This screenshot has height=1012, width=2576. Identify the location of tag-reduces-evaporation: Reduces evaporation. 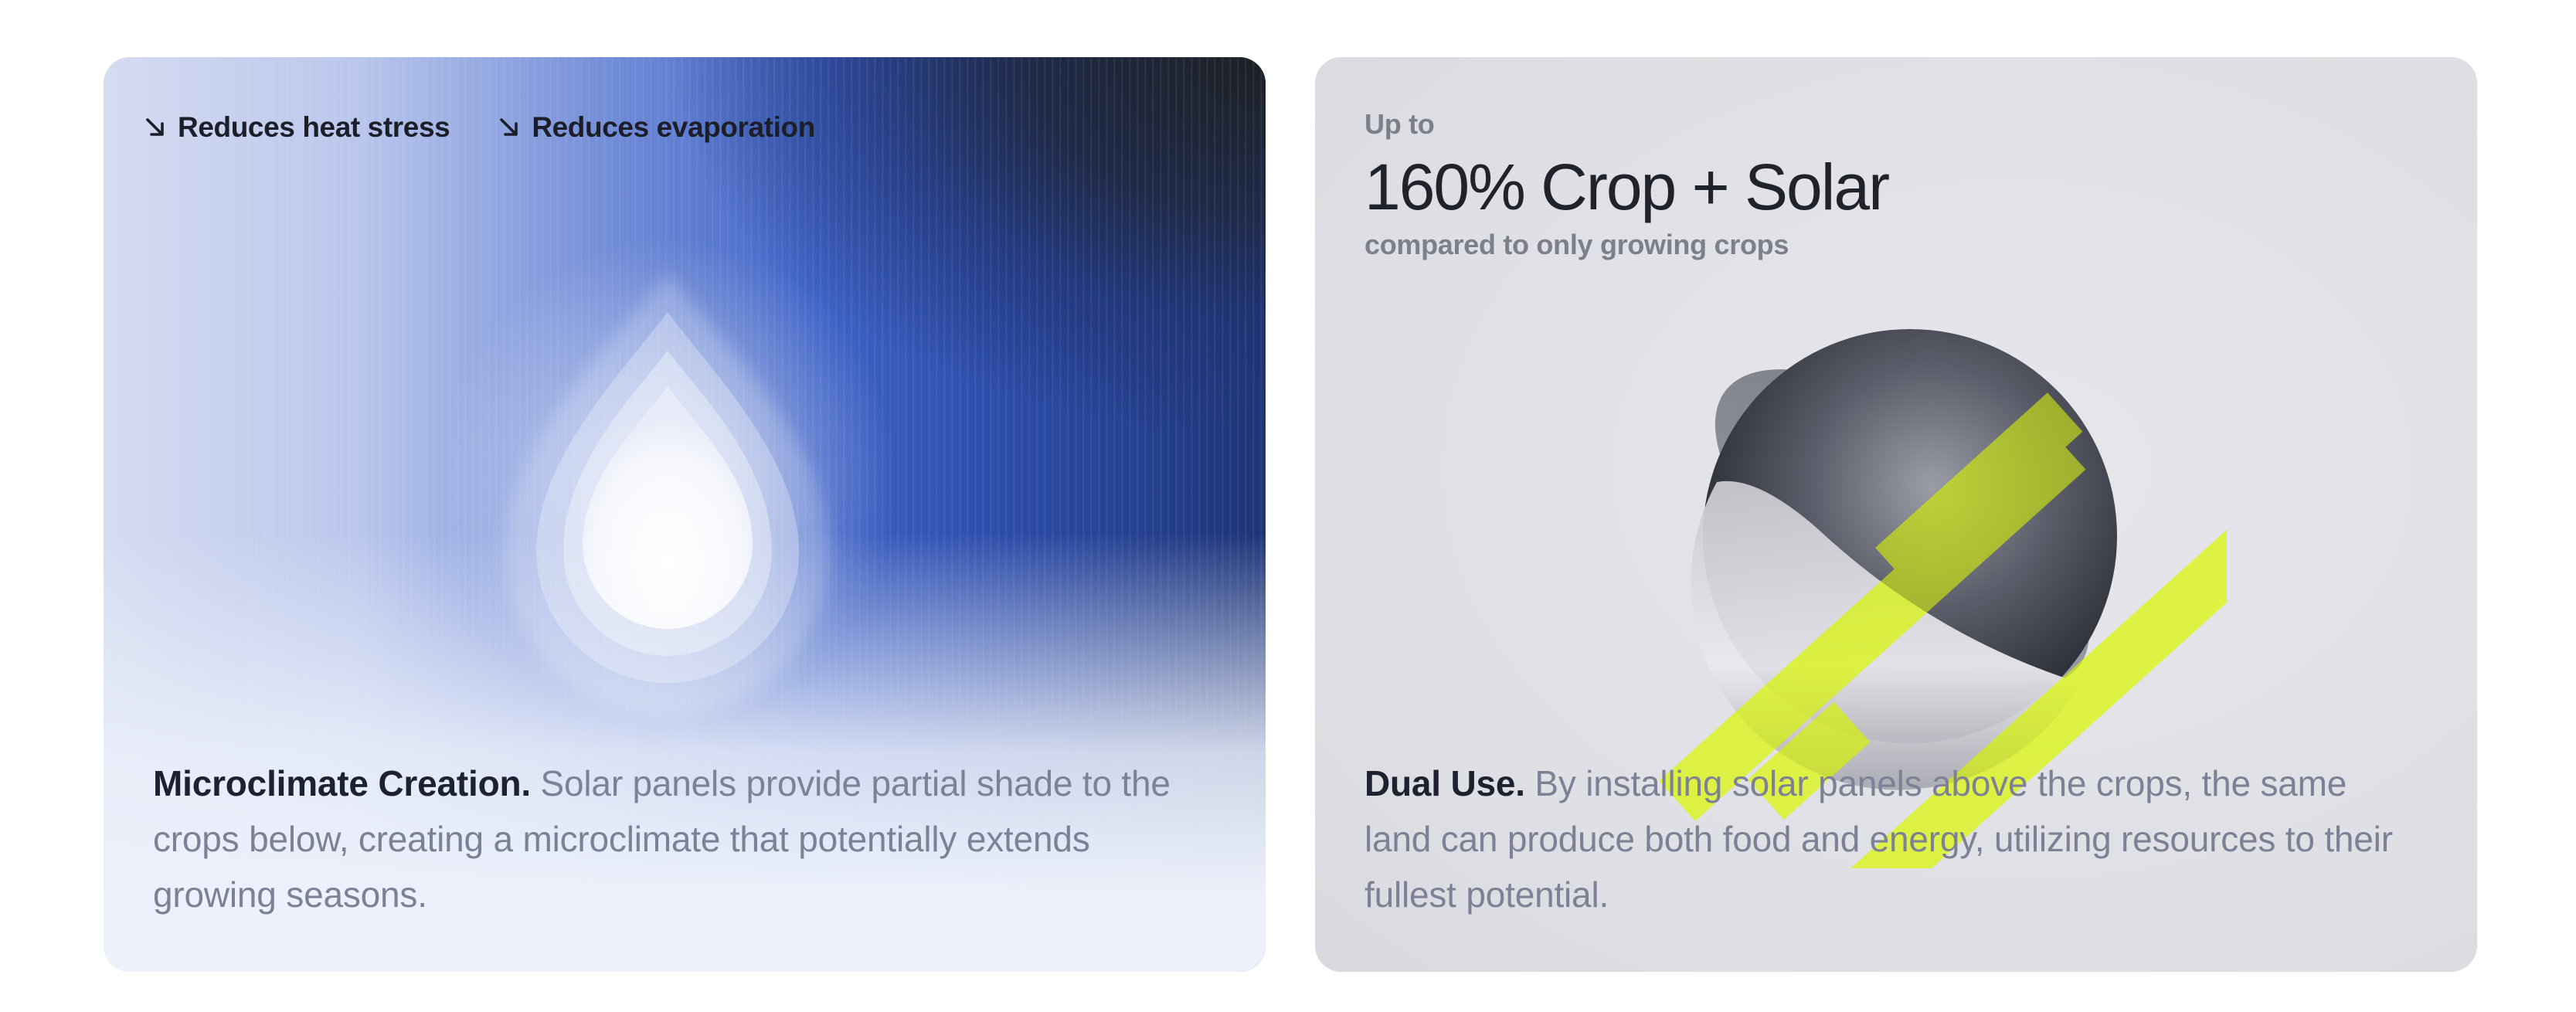
(656, 128).